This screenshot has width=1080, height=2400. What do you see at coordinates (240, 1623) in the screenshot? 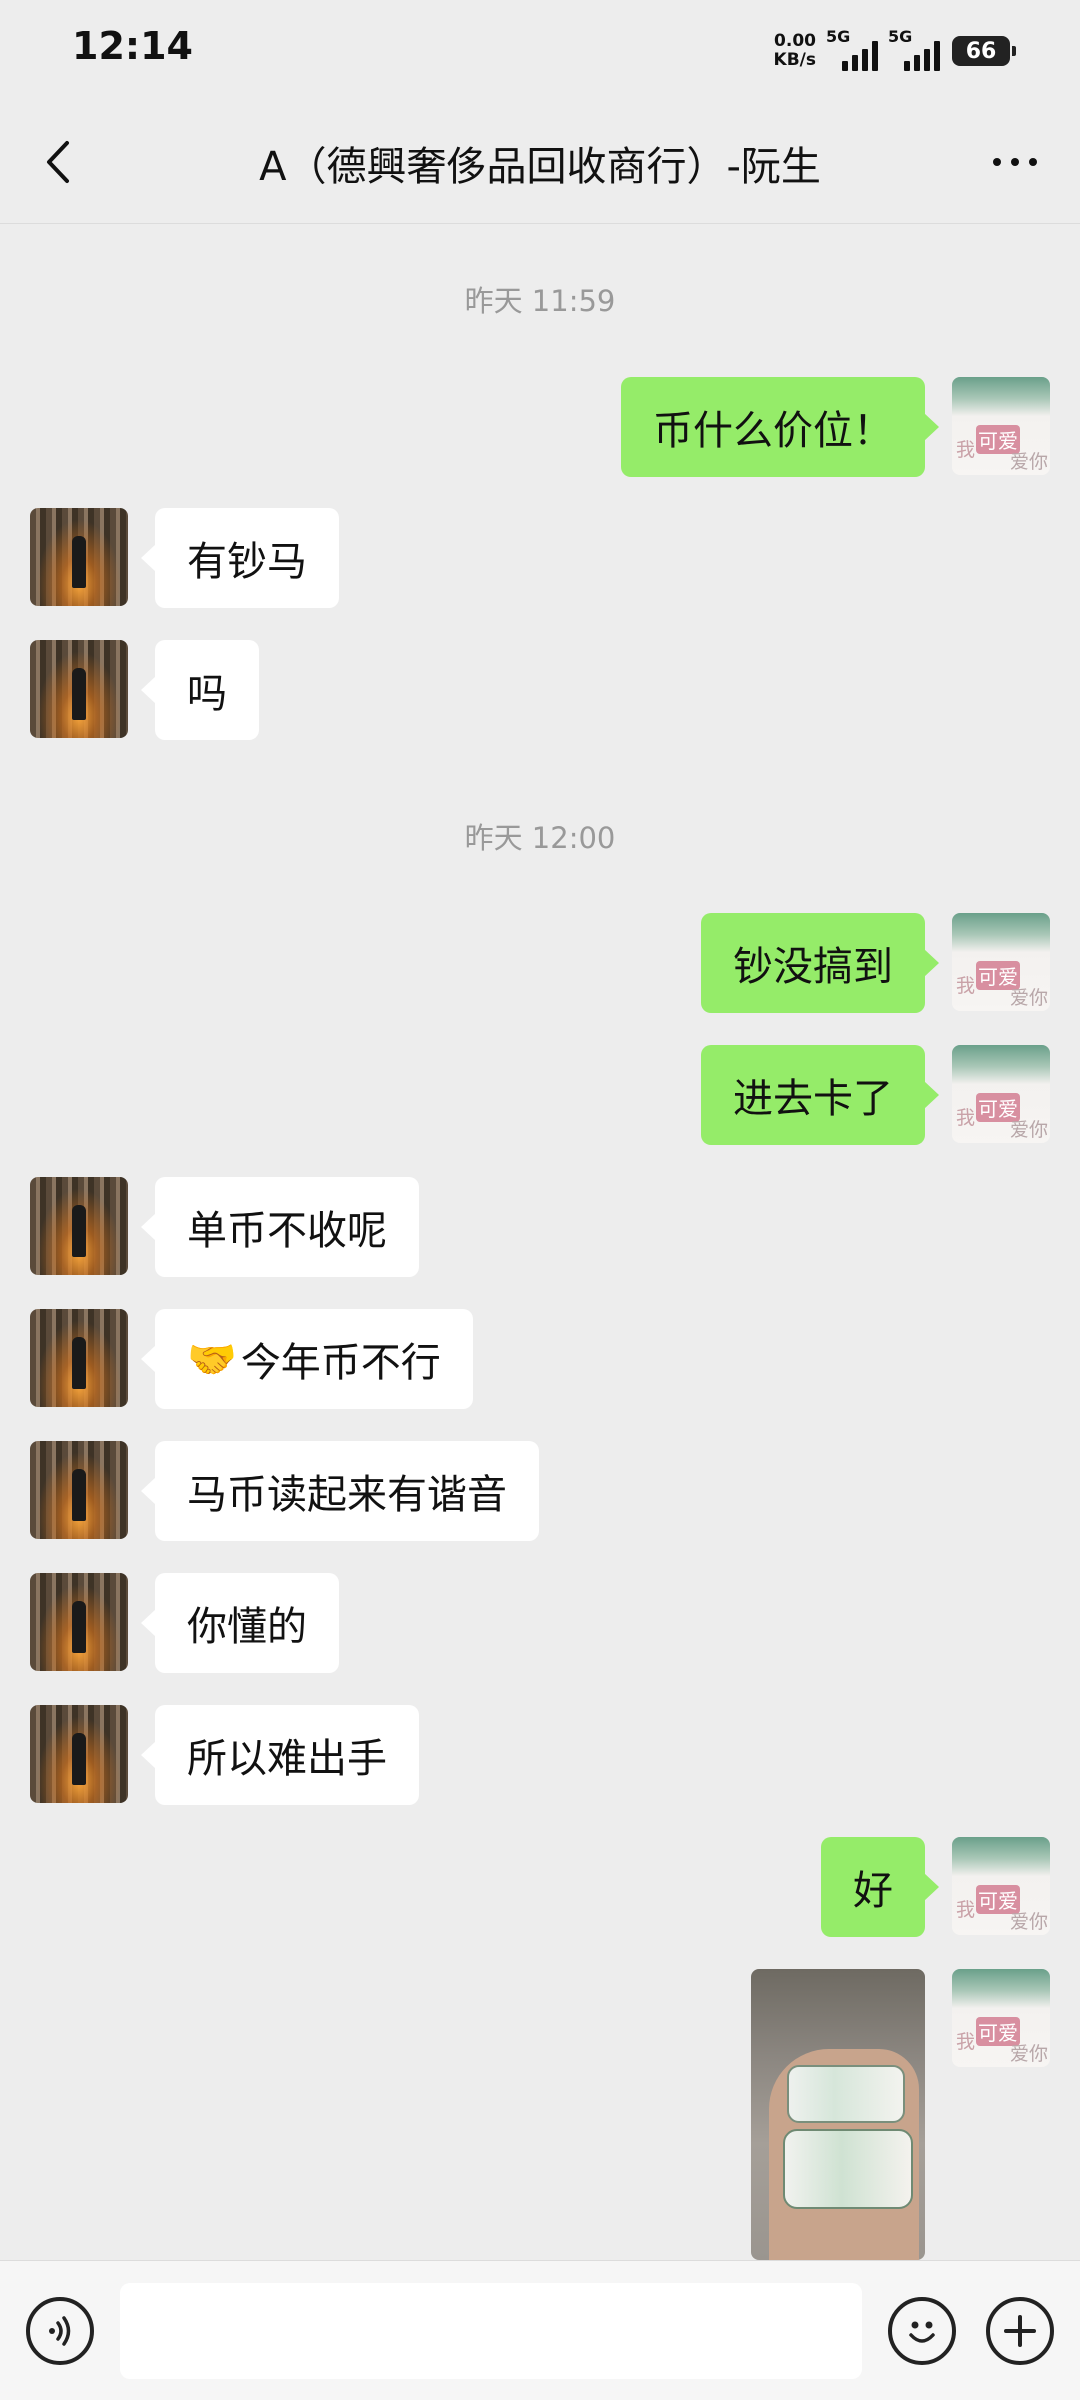
I see `message-bubble-contact: 你懂的` at bounding box center [240, 1623].